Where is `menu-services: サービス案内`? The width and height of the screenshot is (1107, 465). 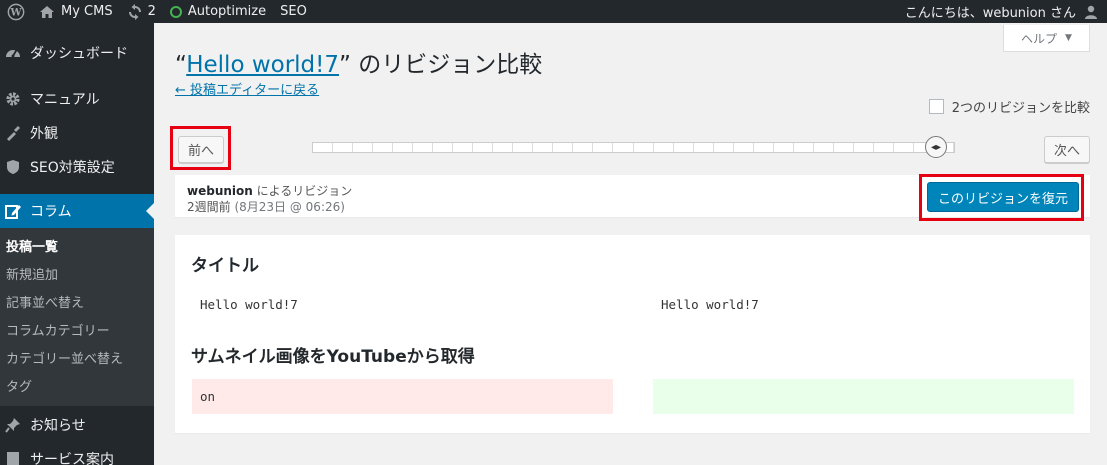
menu-services: サービス案内 is located at coordinates (77, 453).